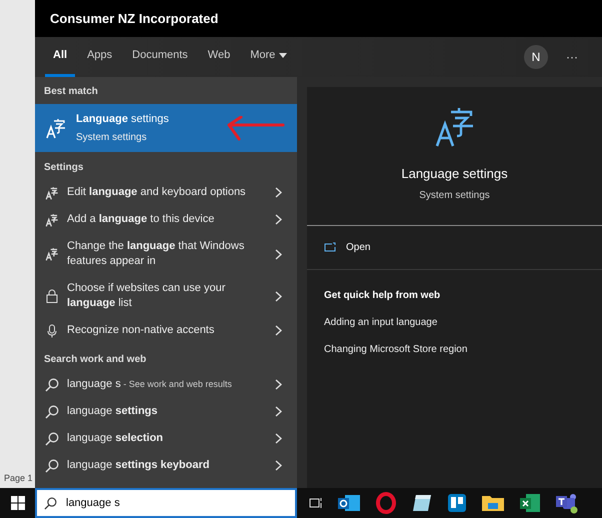  I want to click on result-text: Change the language that Windows features appear in, so click(156, 254).